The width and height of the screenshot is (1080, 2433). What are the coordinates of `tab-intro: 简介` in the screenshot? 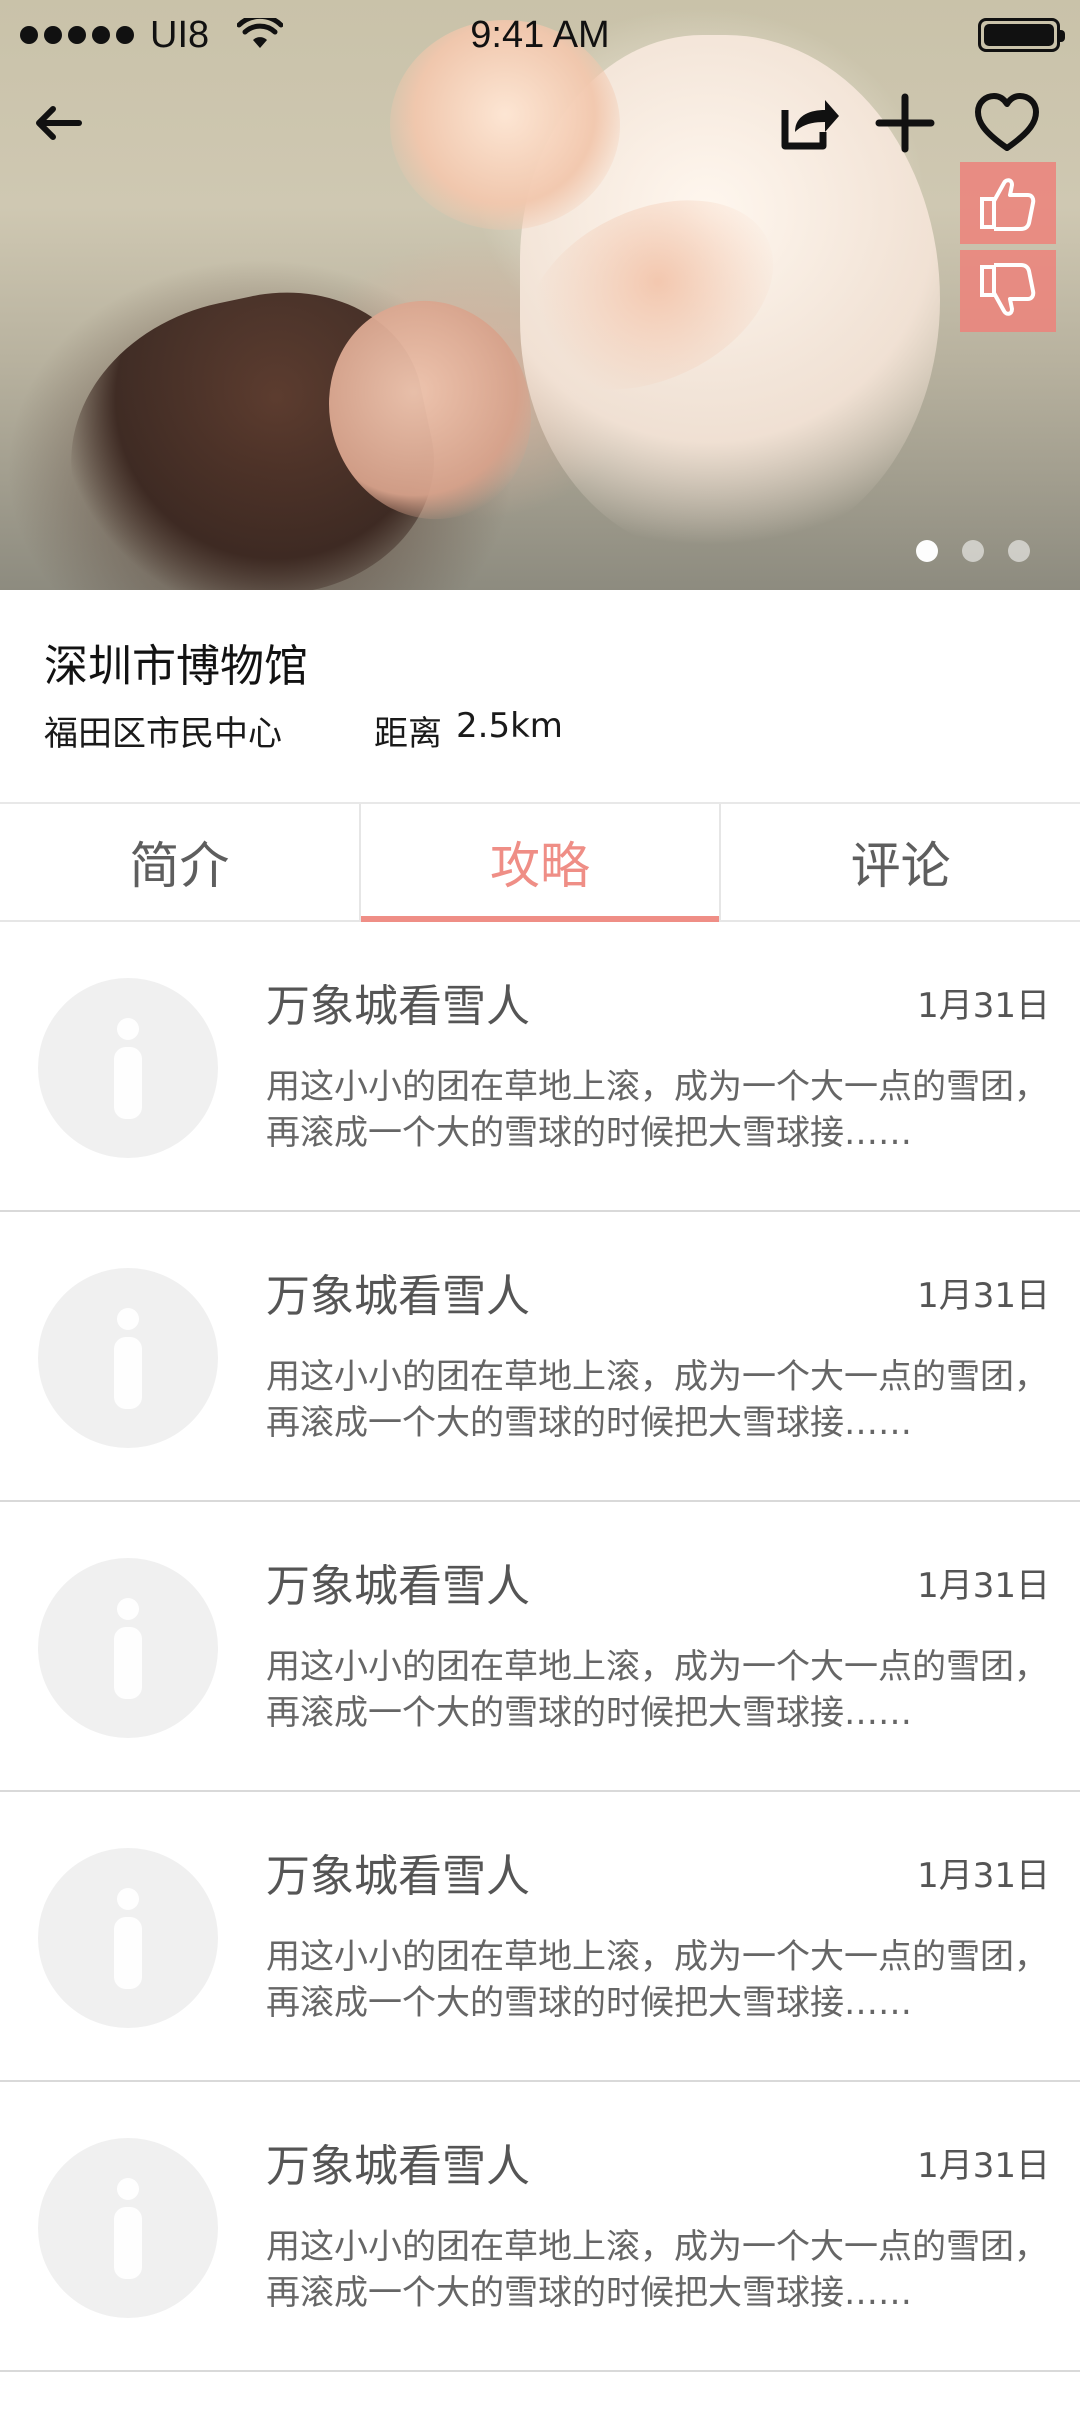 It's located at (180, 862).